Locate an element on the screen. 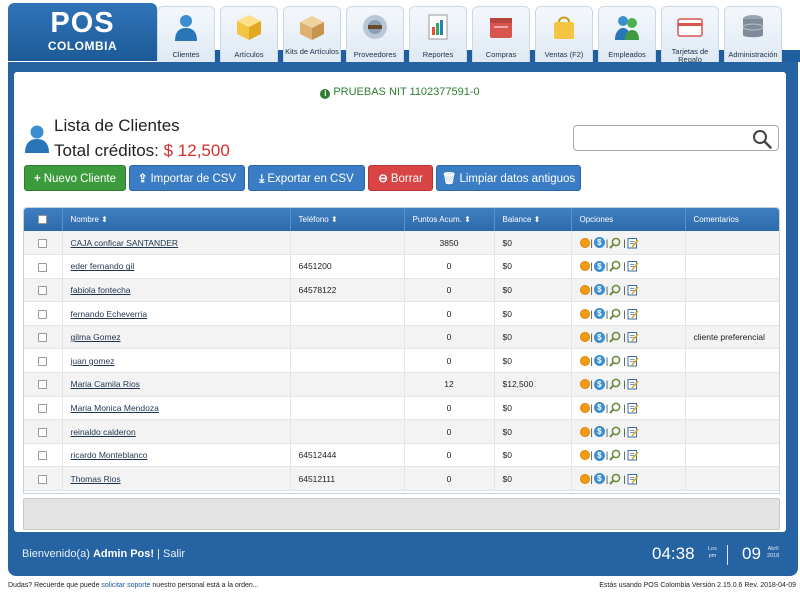 The image size is (800, 595). customer-name-link: eder fernando gil is located at coordinates (103, 266).